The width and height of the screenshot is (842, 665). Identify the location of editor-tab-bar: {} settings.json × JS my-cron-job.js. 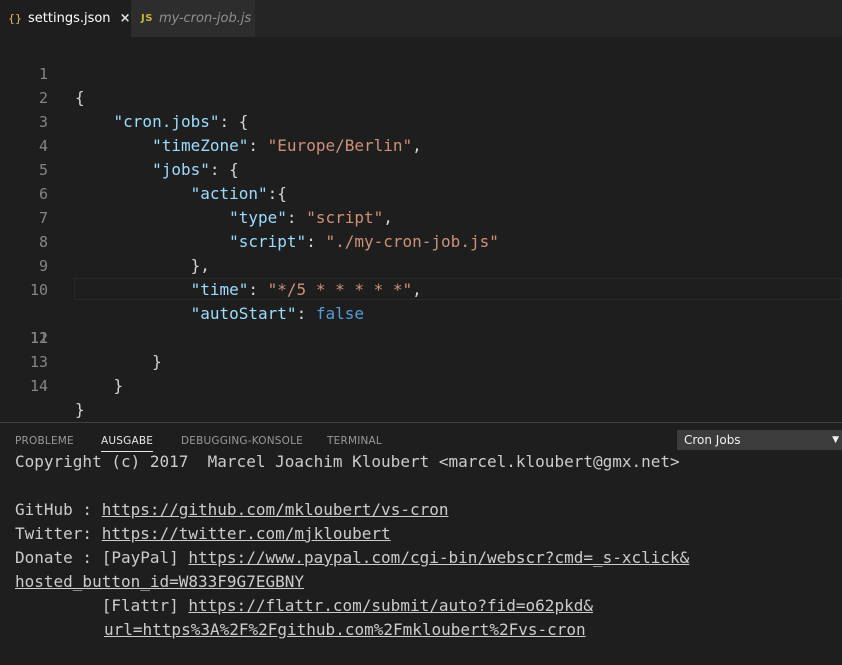
(421, 18).